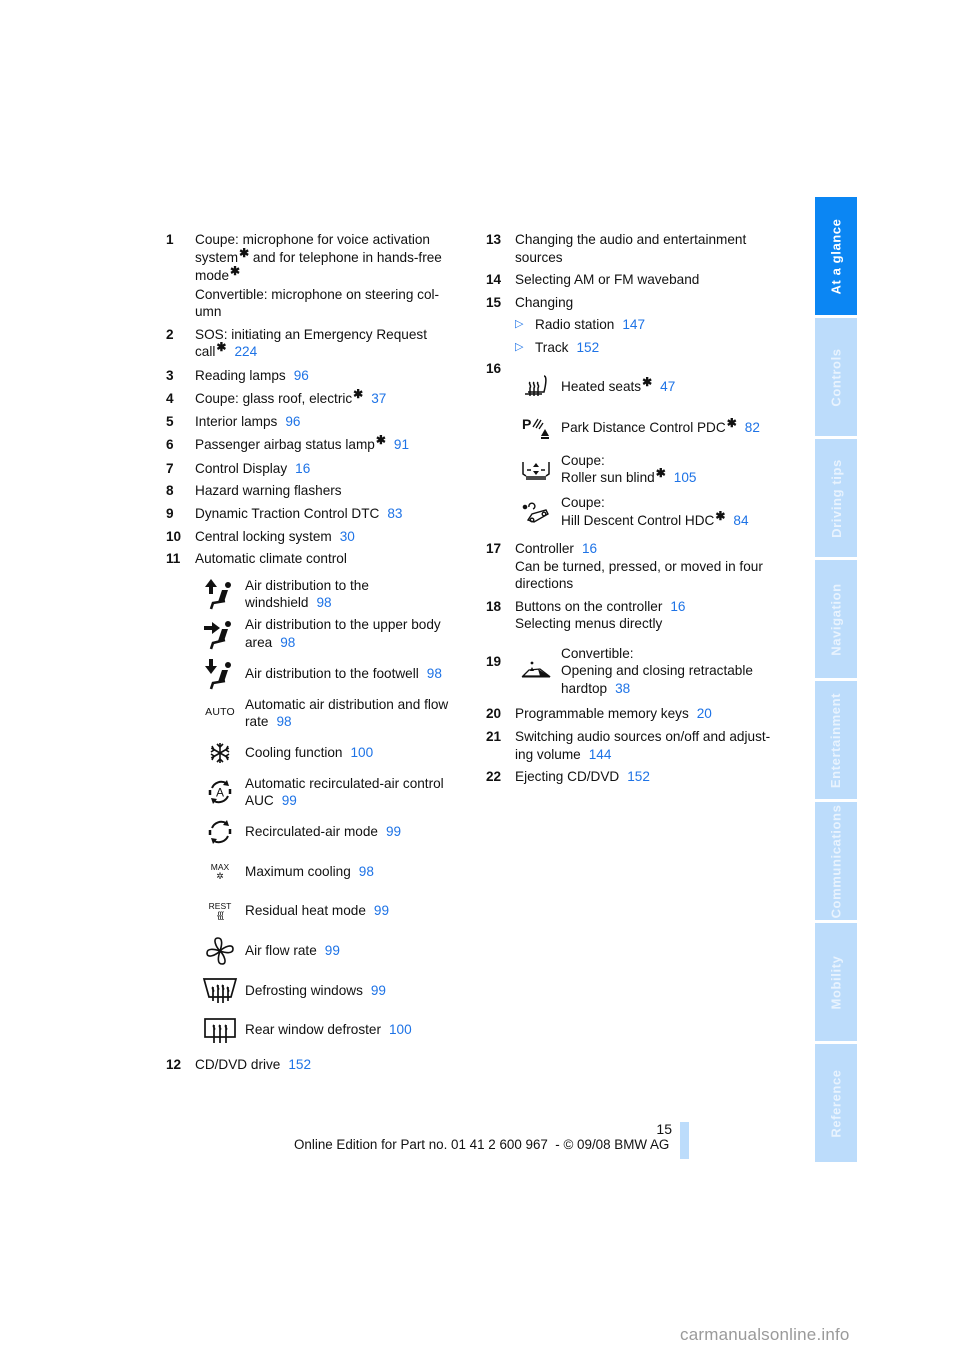 The image size is (960, 1358). What do you see at coordinates (233, 422) in the screenshot?
I see `list-item-5: 5 Interior lamps 96` at bounding box center [233, 422].